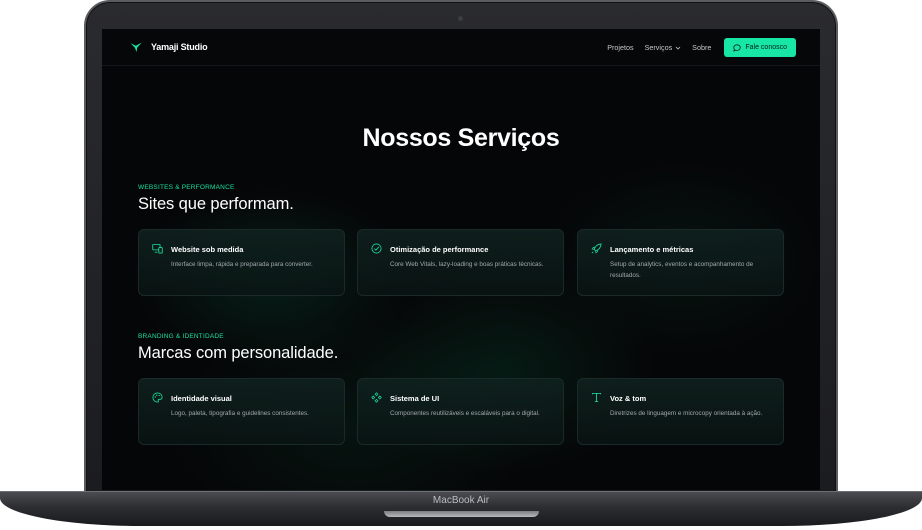 The width and height of the screenshot is (922, 530). Describe the element at coordinates (628, 398) in the screenshot. I see `card-title: Voz & tom` at that location.